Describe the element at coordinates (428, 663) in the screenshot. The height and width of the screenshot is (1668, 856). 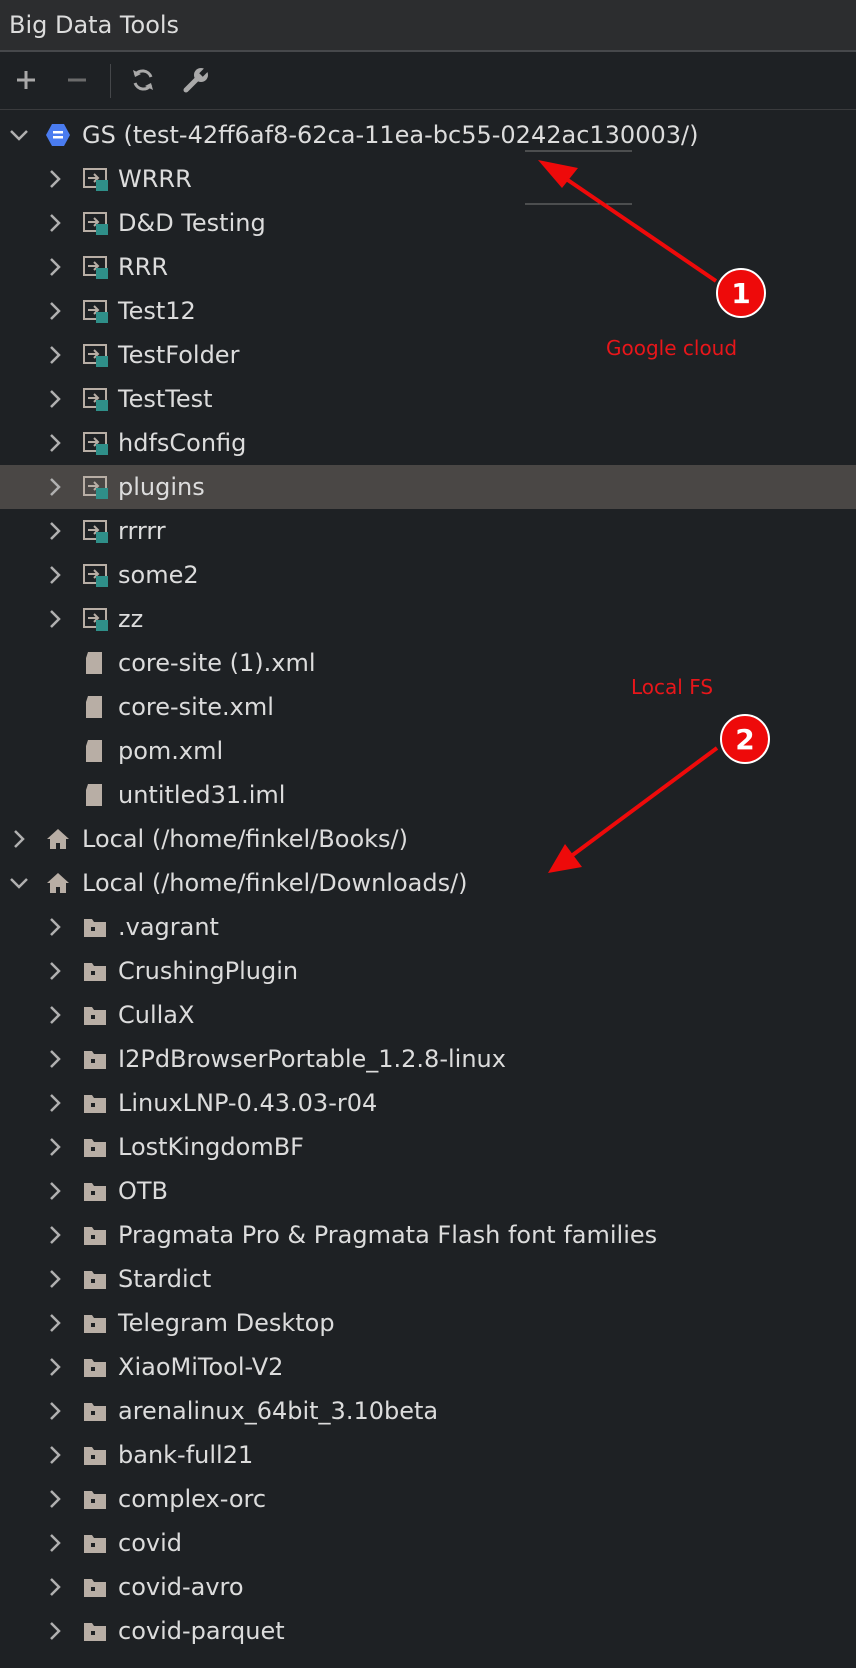
I see `tree-item-gs-file: core-site (1).xml` at that location.